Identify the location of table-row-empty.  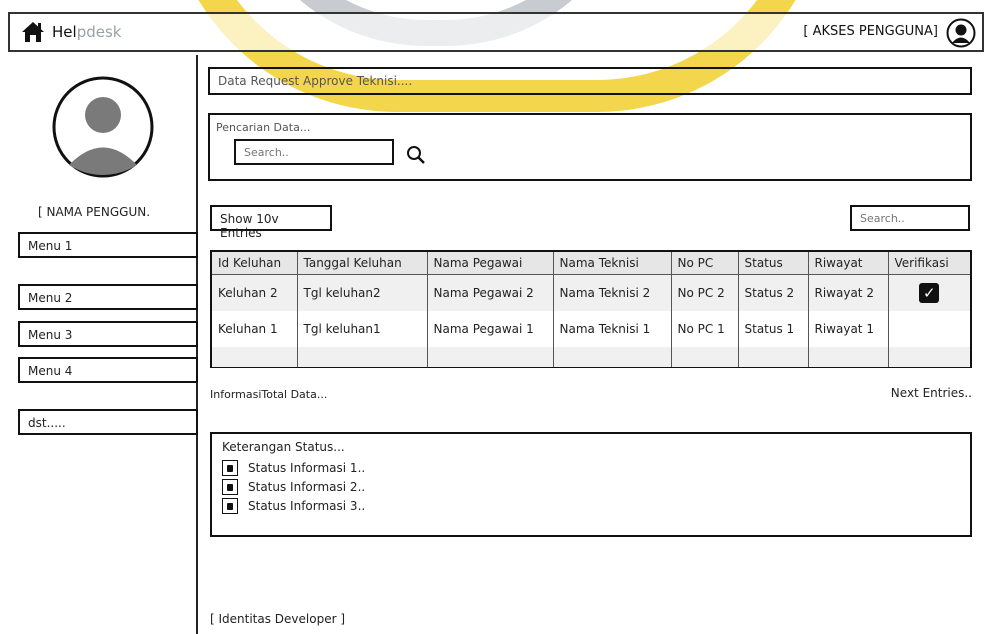
(591, 356).